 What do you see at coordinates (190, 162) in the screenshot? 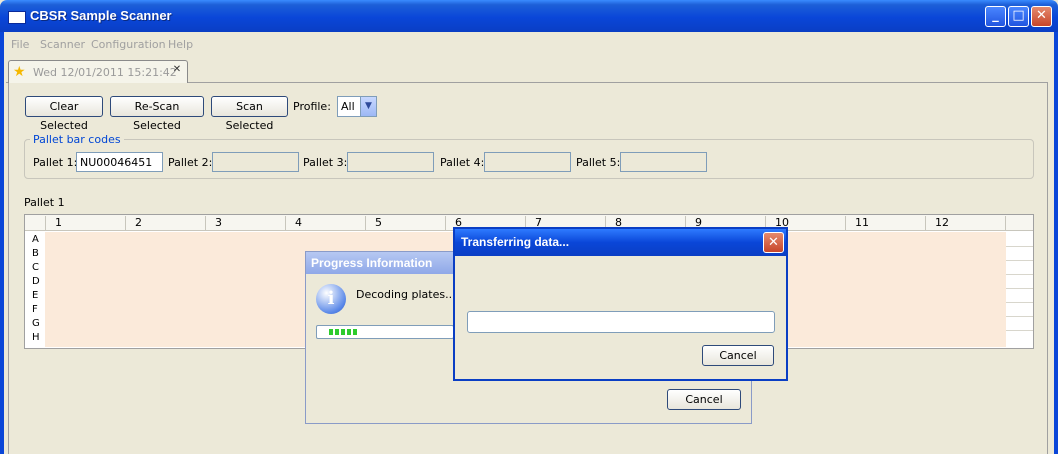
I see `pallet-2-label: Pallet 2:` at bounding box center [190, 162].